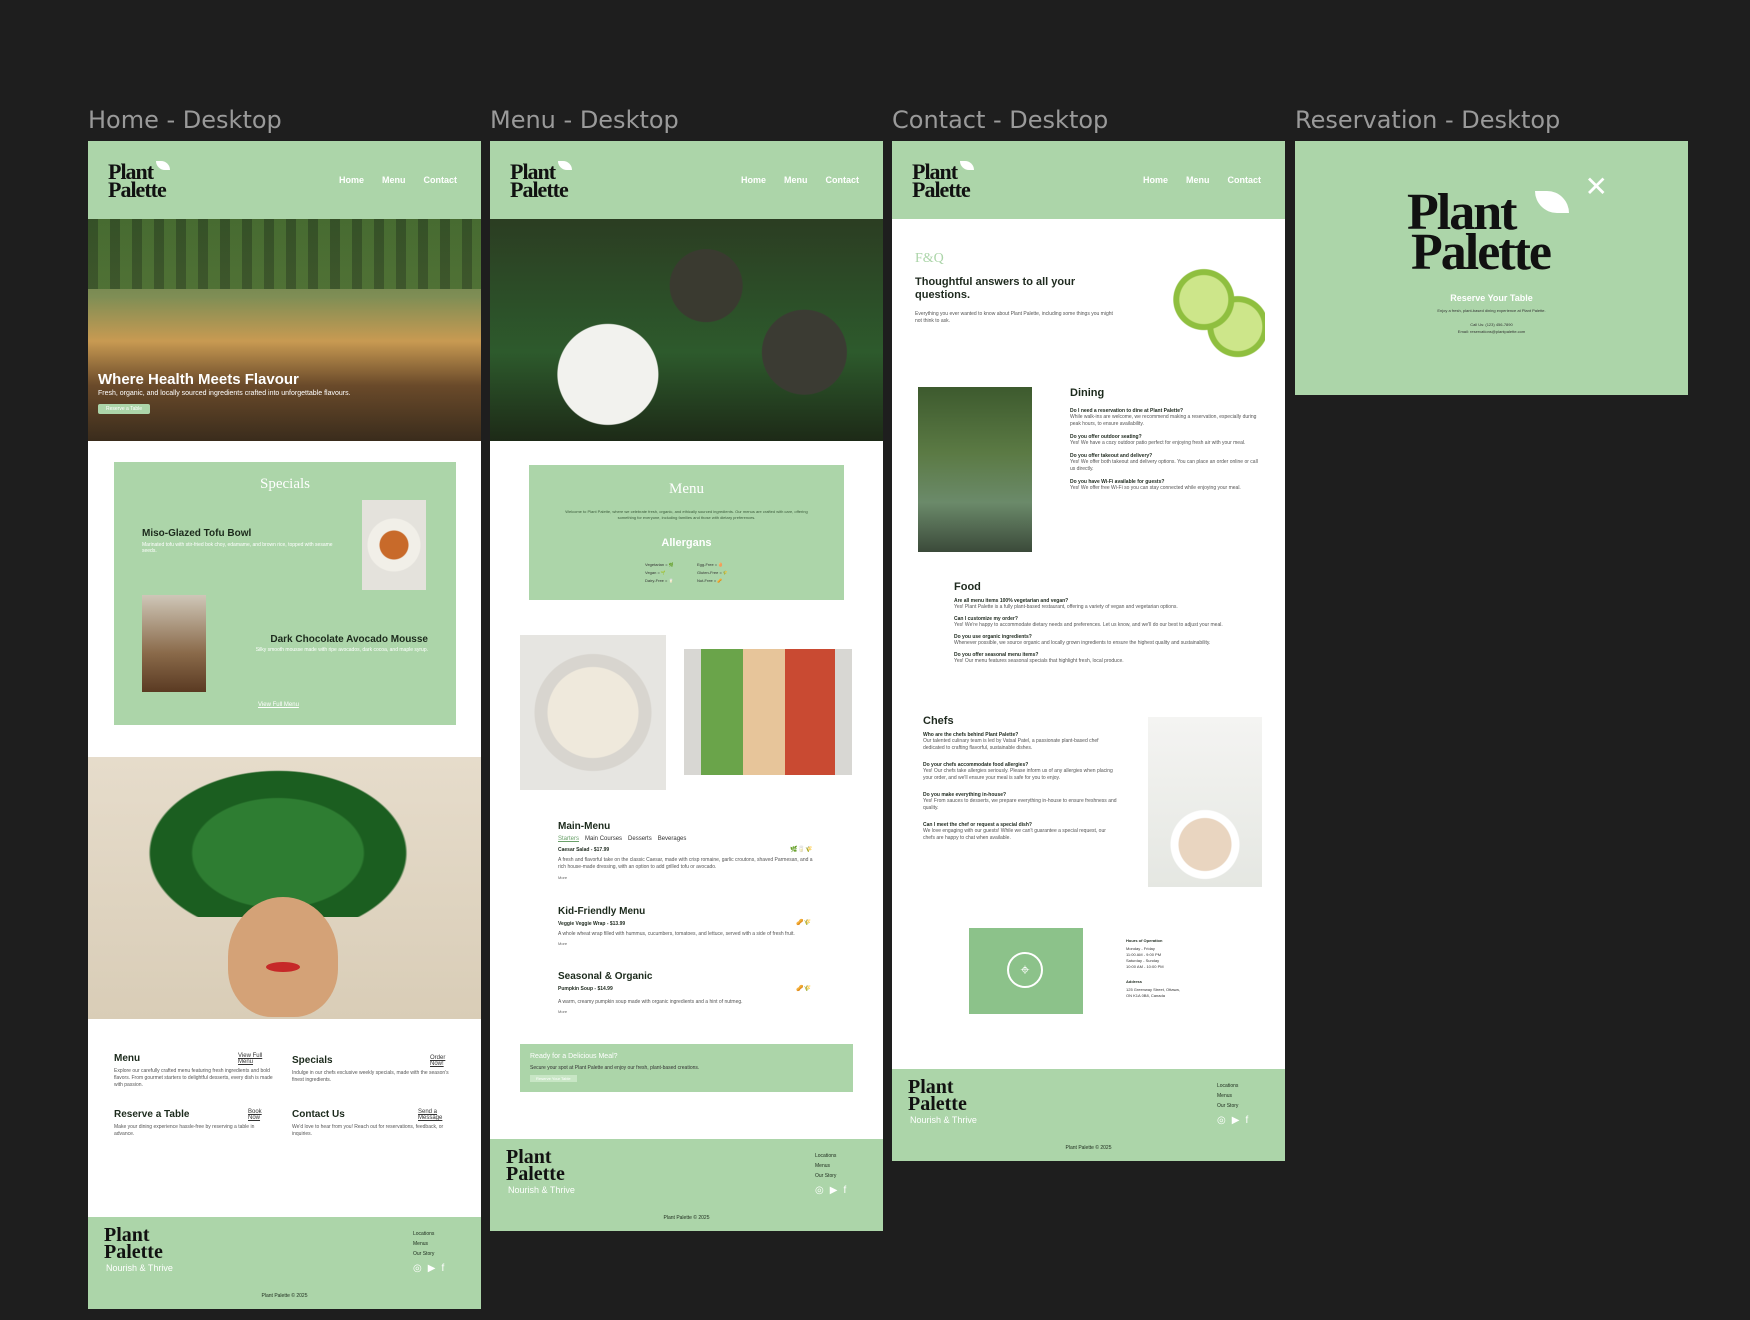 This screenshot has height=1320, width=1750. I want to click on art-image, so click(284, 888).